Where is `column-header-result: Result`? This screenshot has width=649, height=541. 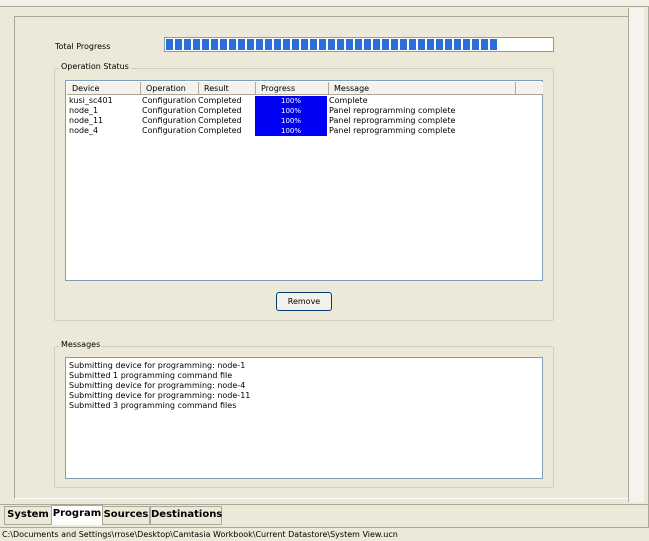 column-header-result: Result is located at coordinates (227, 88).